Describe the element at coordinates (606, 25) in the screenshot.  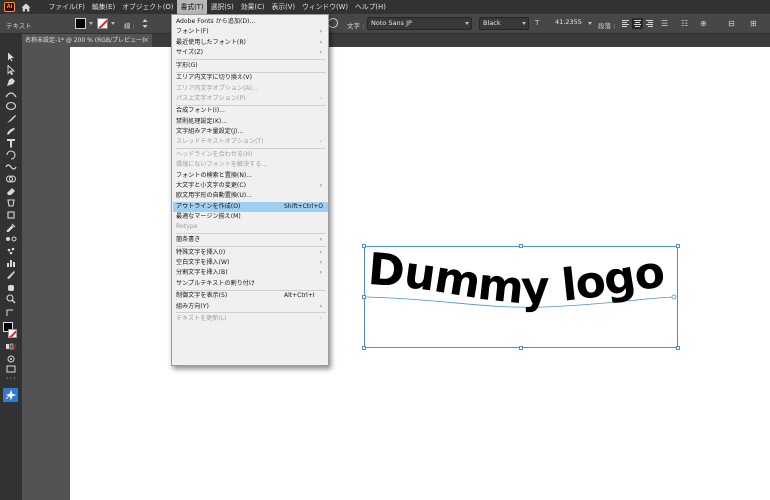
I see `paragraph-label: 段落 :` at that location.